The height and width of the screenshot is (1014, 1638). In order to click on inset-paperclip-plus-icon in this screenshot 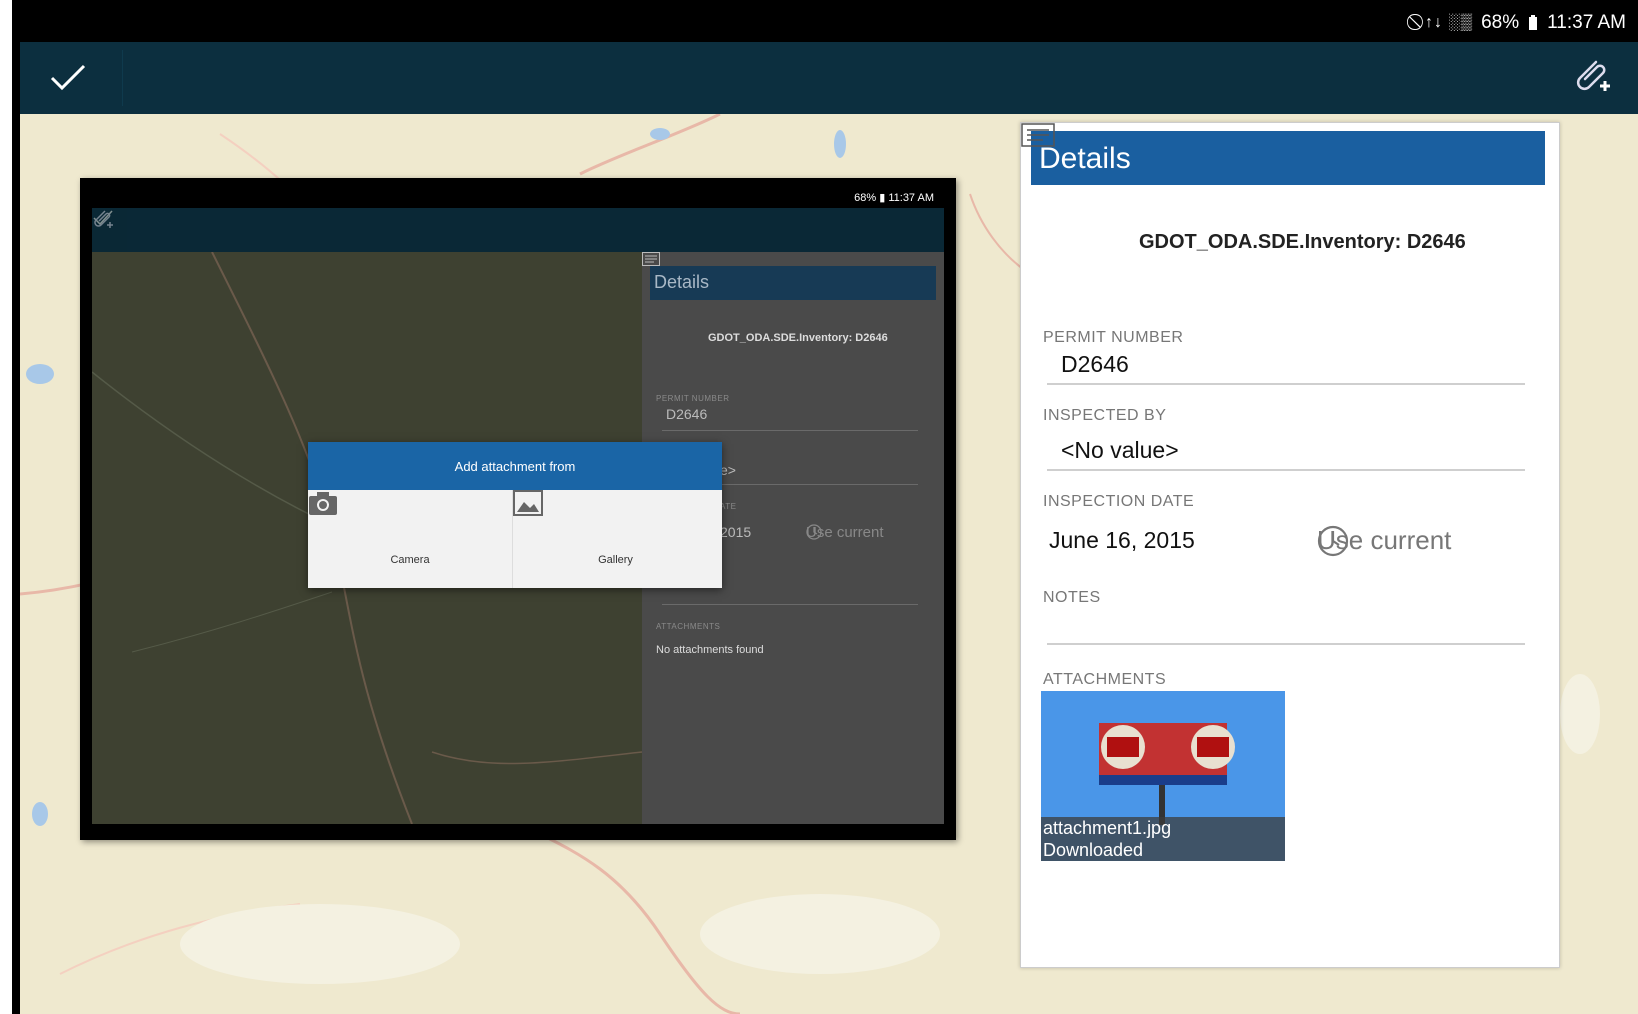, I will do `click(103, 219)`.